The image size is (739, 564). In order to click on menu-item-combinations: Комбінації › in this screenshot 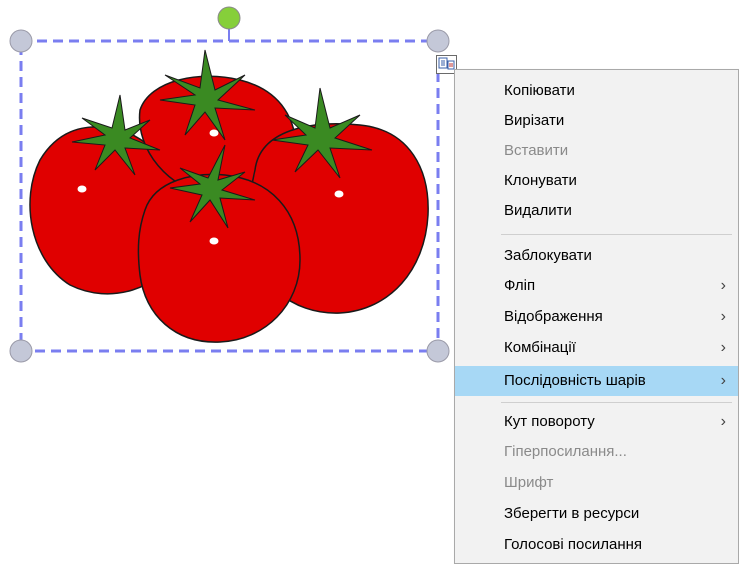, I will do `click(596, 348)`.